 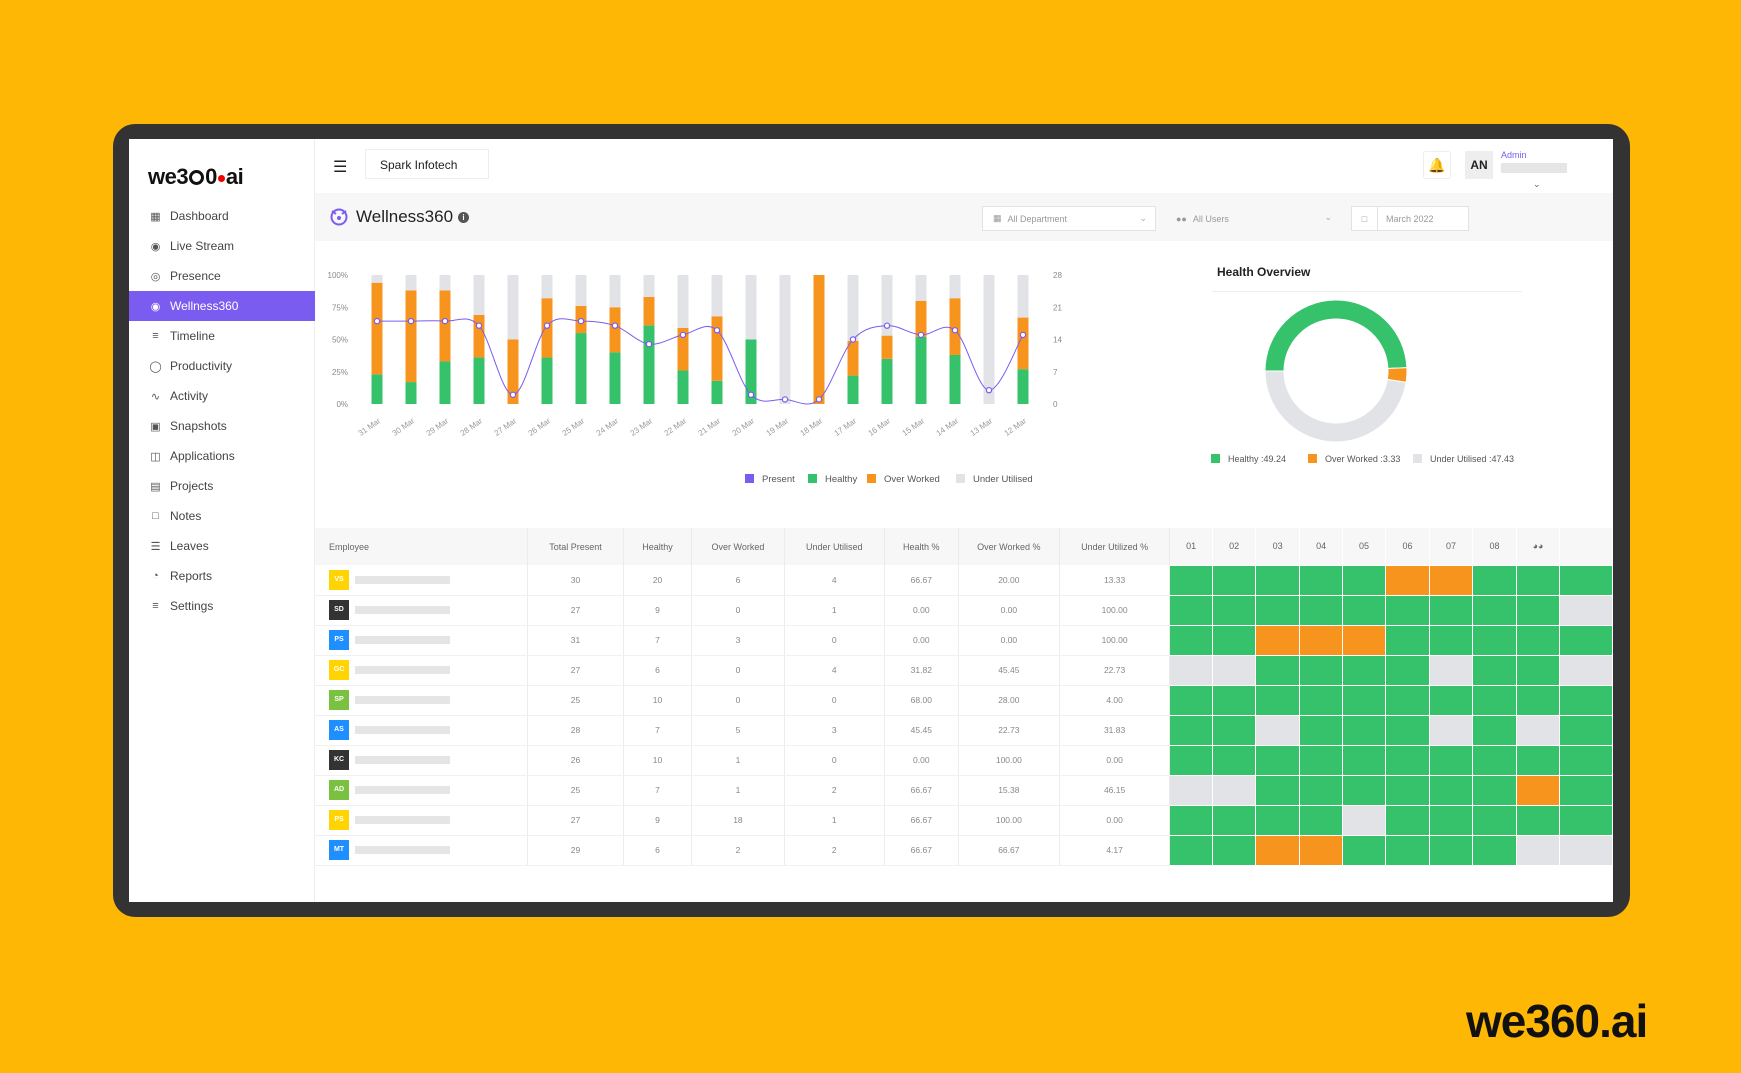 What do you see at coordinates (1253, 218) in the screenshot?
I see `users-select: ●● All Users ⌄` at bounding box center [1253, 218].